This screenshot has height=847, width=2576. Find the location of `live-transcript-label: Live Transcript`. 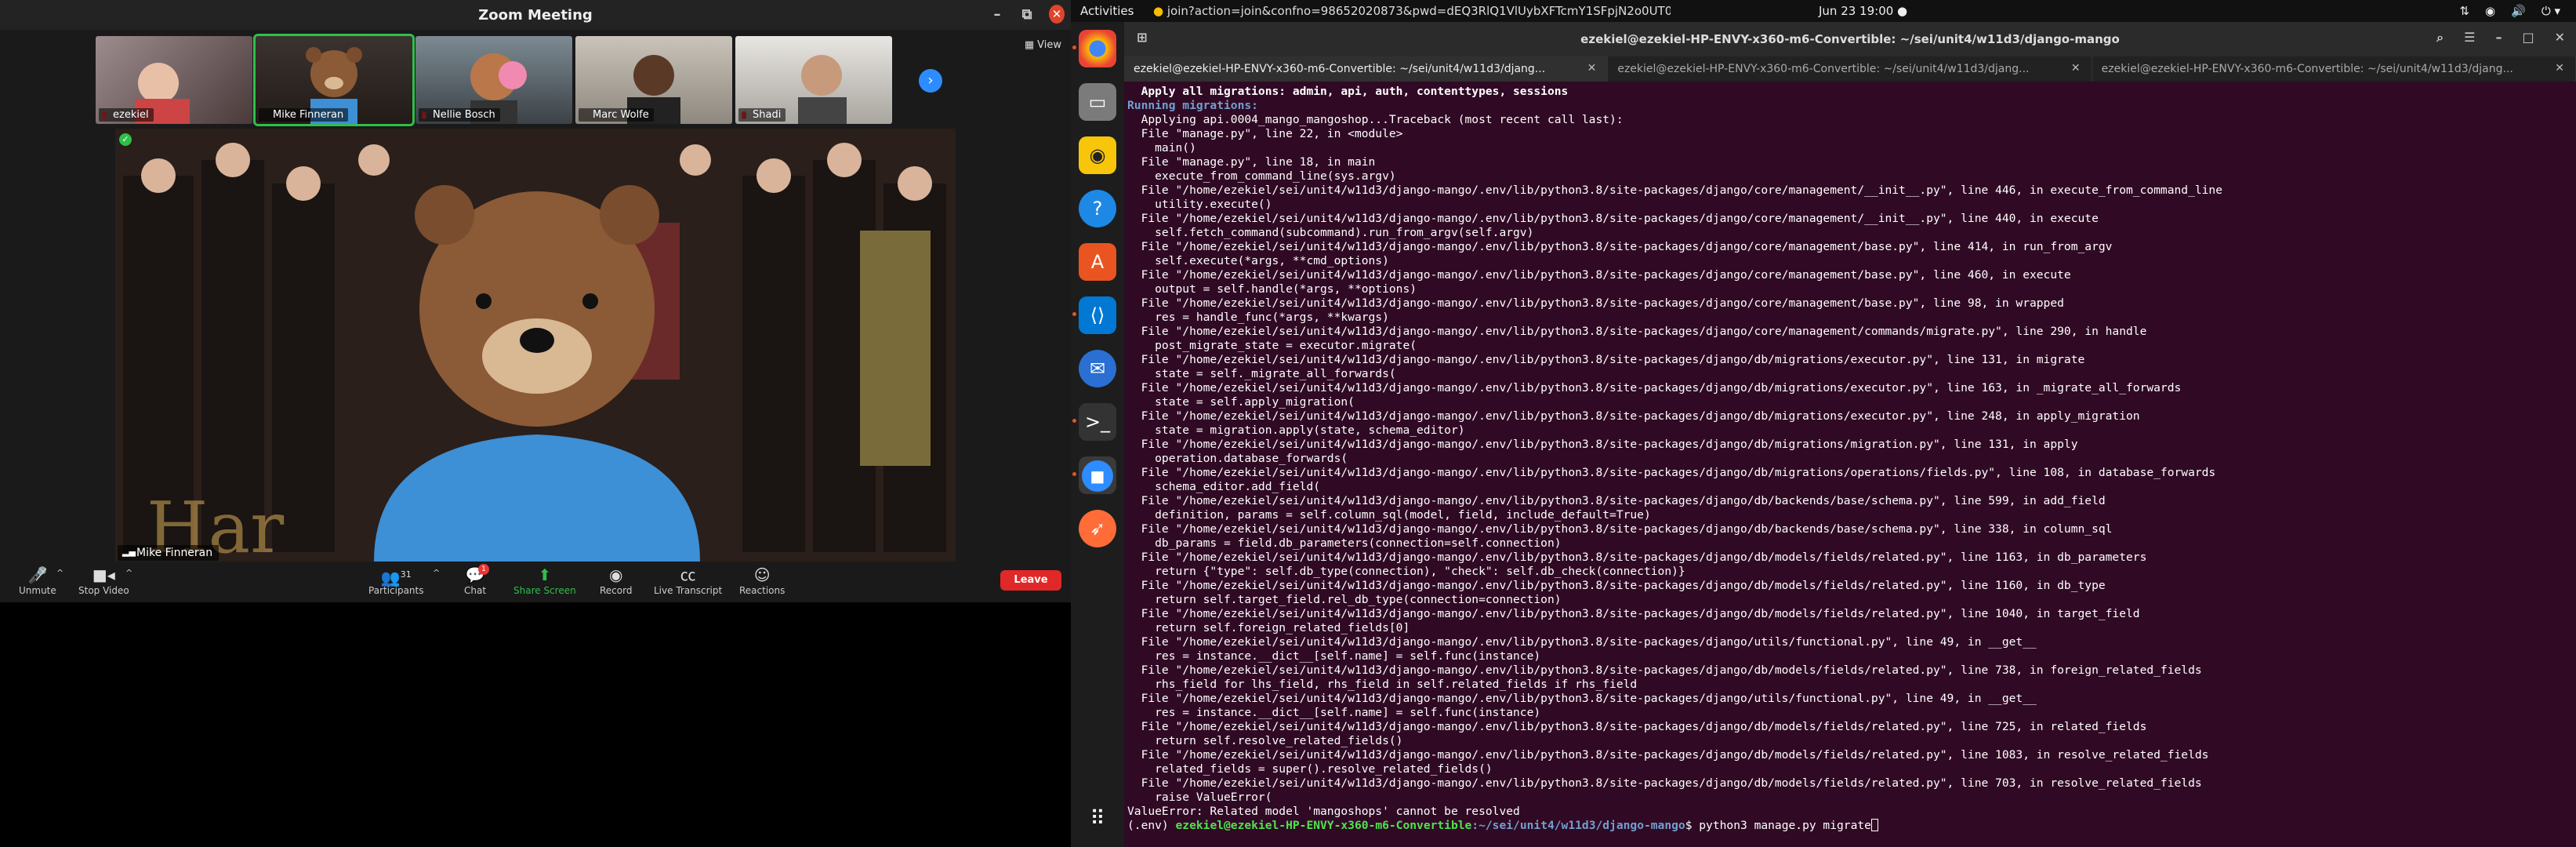

live-transcript-label: Live Transcript is located at coordinates (689, 590).